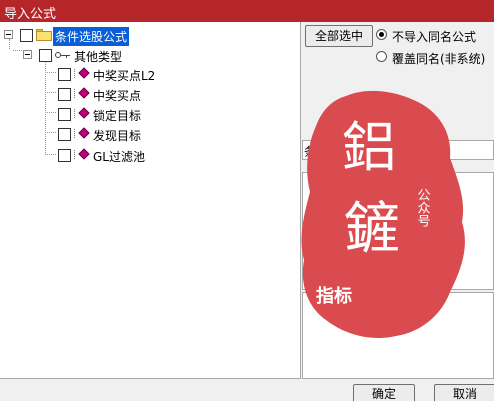 This screenshot has width=494, height=401. I want to click on group-checkbox, so click(45, 55).